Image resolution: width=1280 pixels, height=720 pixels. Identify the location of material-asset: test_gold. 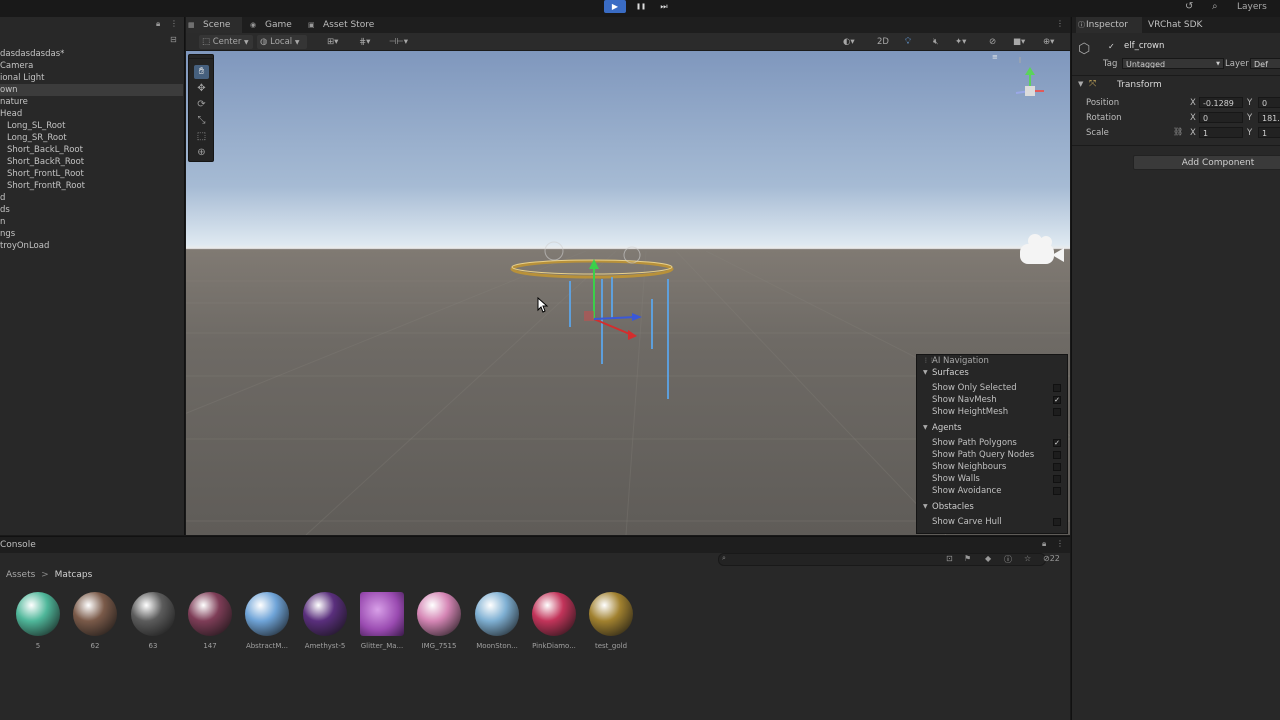
(611, 621).